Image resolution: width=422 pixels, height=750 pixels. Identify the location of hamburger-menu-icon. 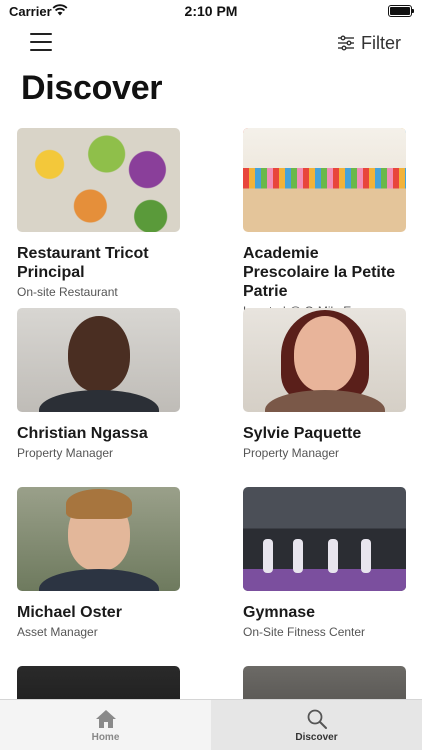
(41, 42).